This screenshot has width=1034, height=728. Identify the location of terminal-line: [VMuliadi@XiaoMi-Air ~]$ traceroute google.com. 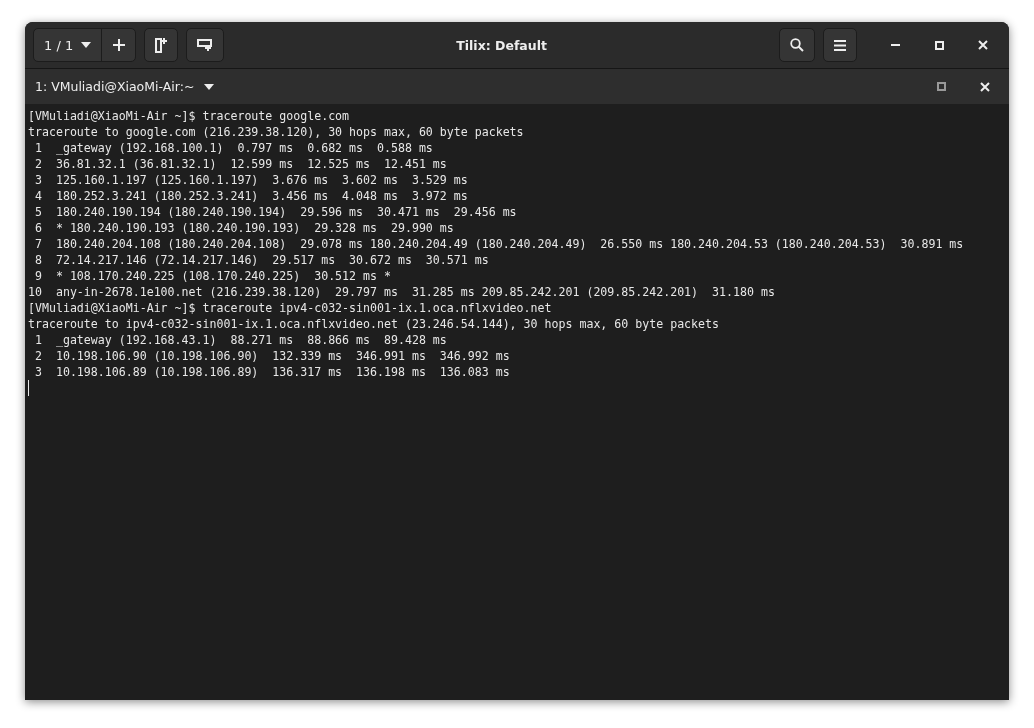
(189, 116).